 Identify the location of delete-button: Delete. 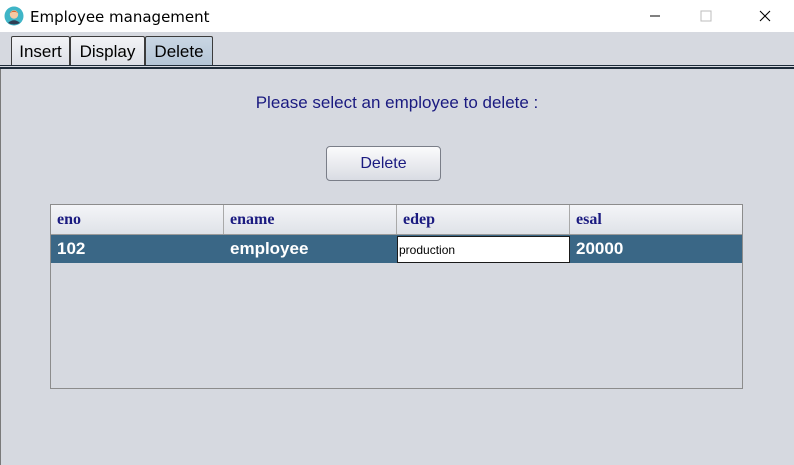
(383, 163).